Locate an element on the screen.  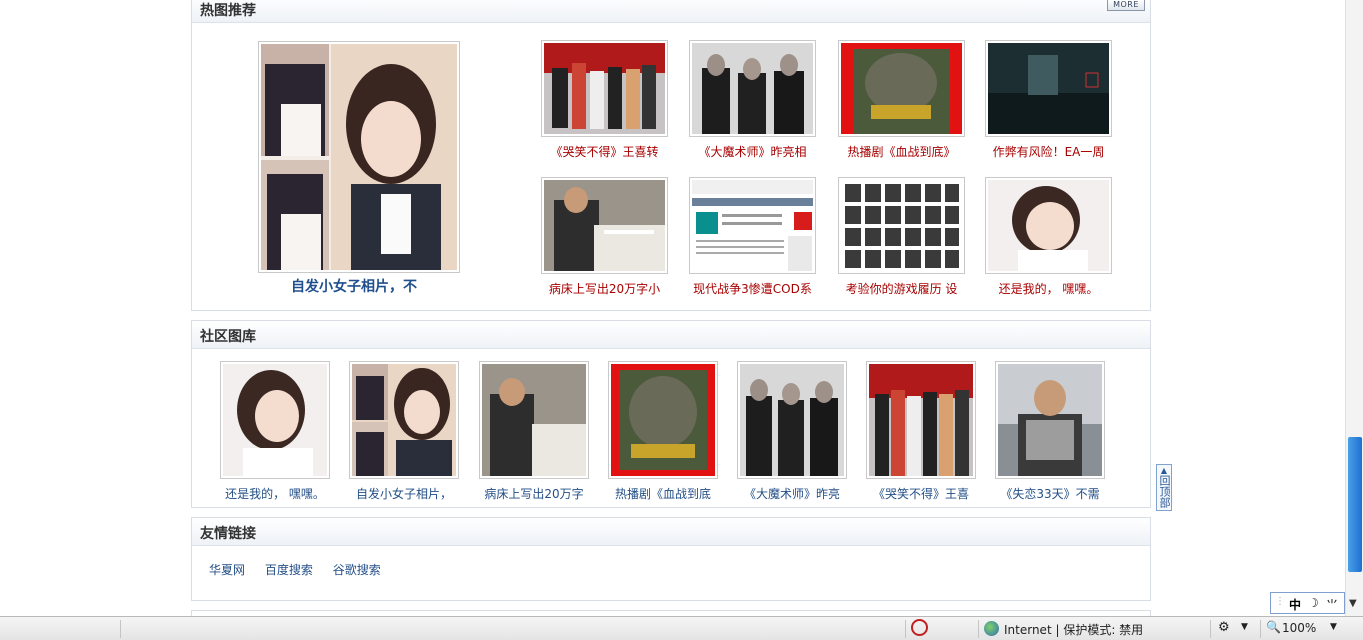
hot-caption-1: 《哭笑不得》王喜转 is located at coordinates (604, 151).